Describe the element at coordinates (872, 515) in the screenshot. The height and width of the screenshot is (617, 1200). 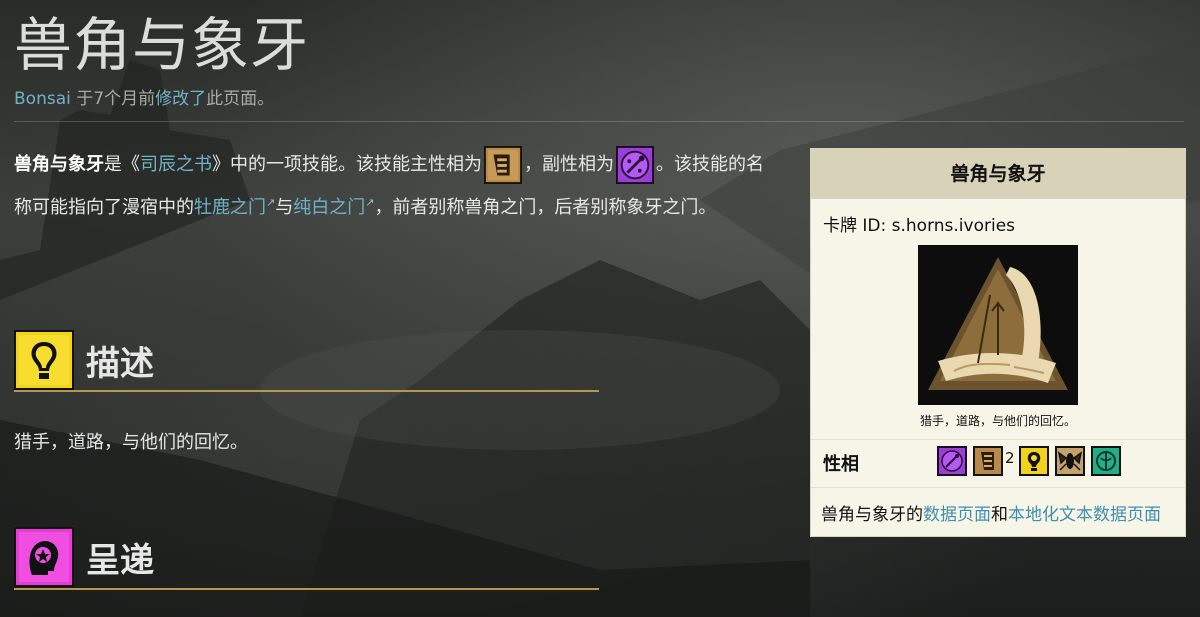
I see `footer-text-1: 兽角与象牙的` at that location.